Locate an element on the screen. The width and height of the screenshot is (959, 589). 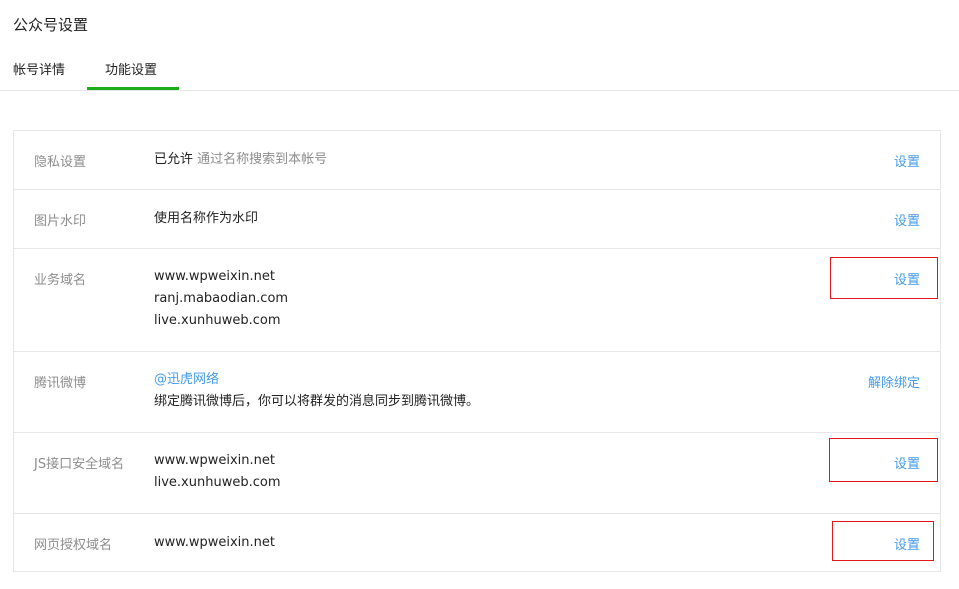
page-title: 公众号设置 is located at coordinates (51, 25).